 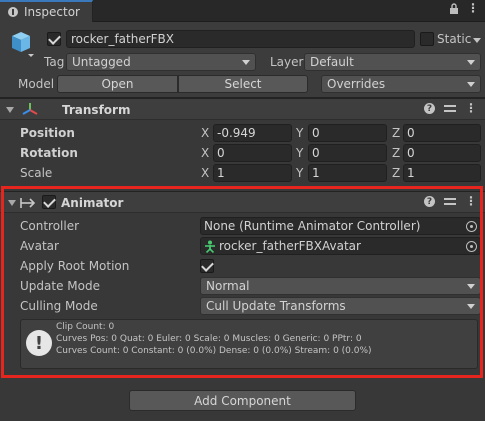 I want to click on position-x-value: -0.949, so click(x=236, y=133).